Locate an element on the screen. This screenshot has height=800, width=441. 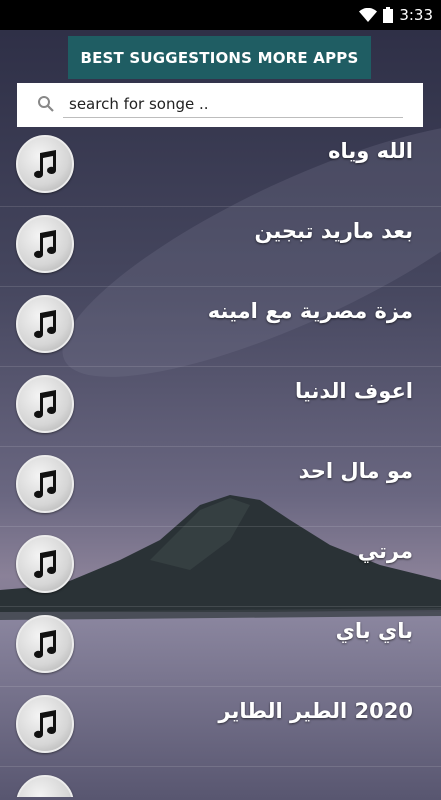
song-title: مرتي is located at coordinates (385, 551).